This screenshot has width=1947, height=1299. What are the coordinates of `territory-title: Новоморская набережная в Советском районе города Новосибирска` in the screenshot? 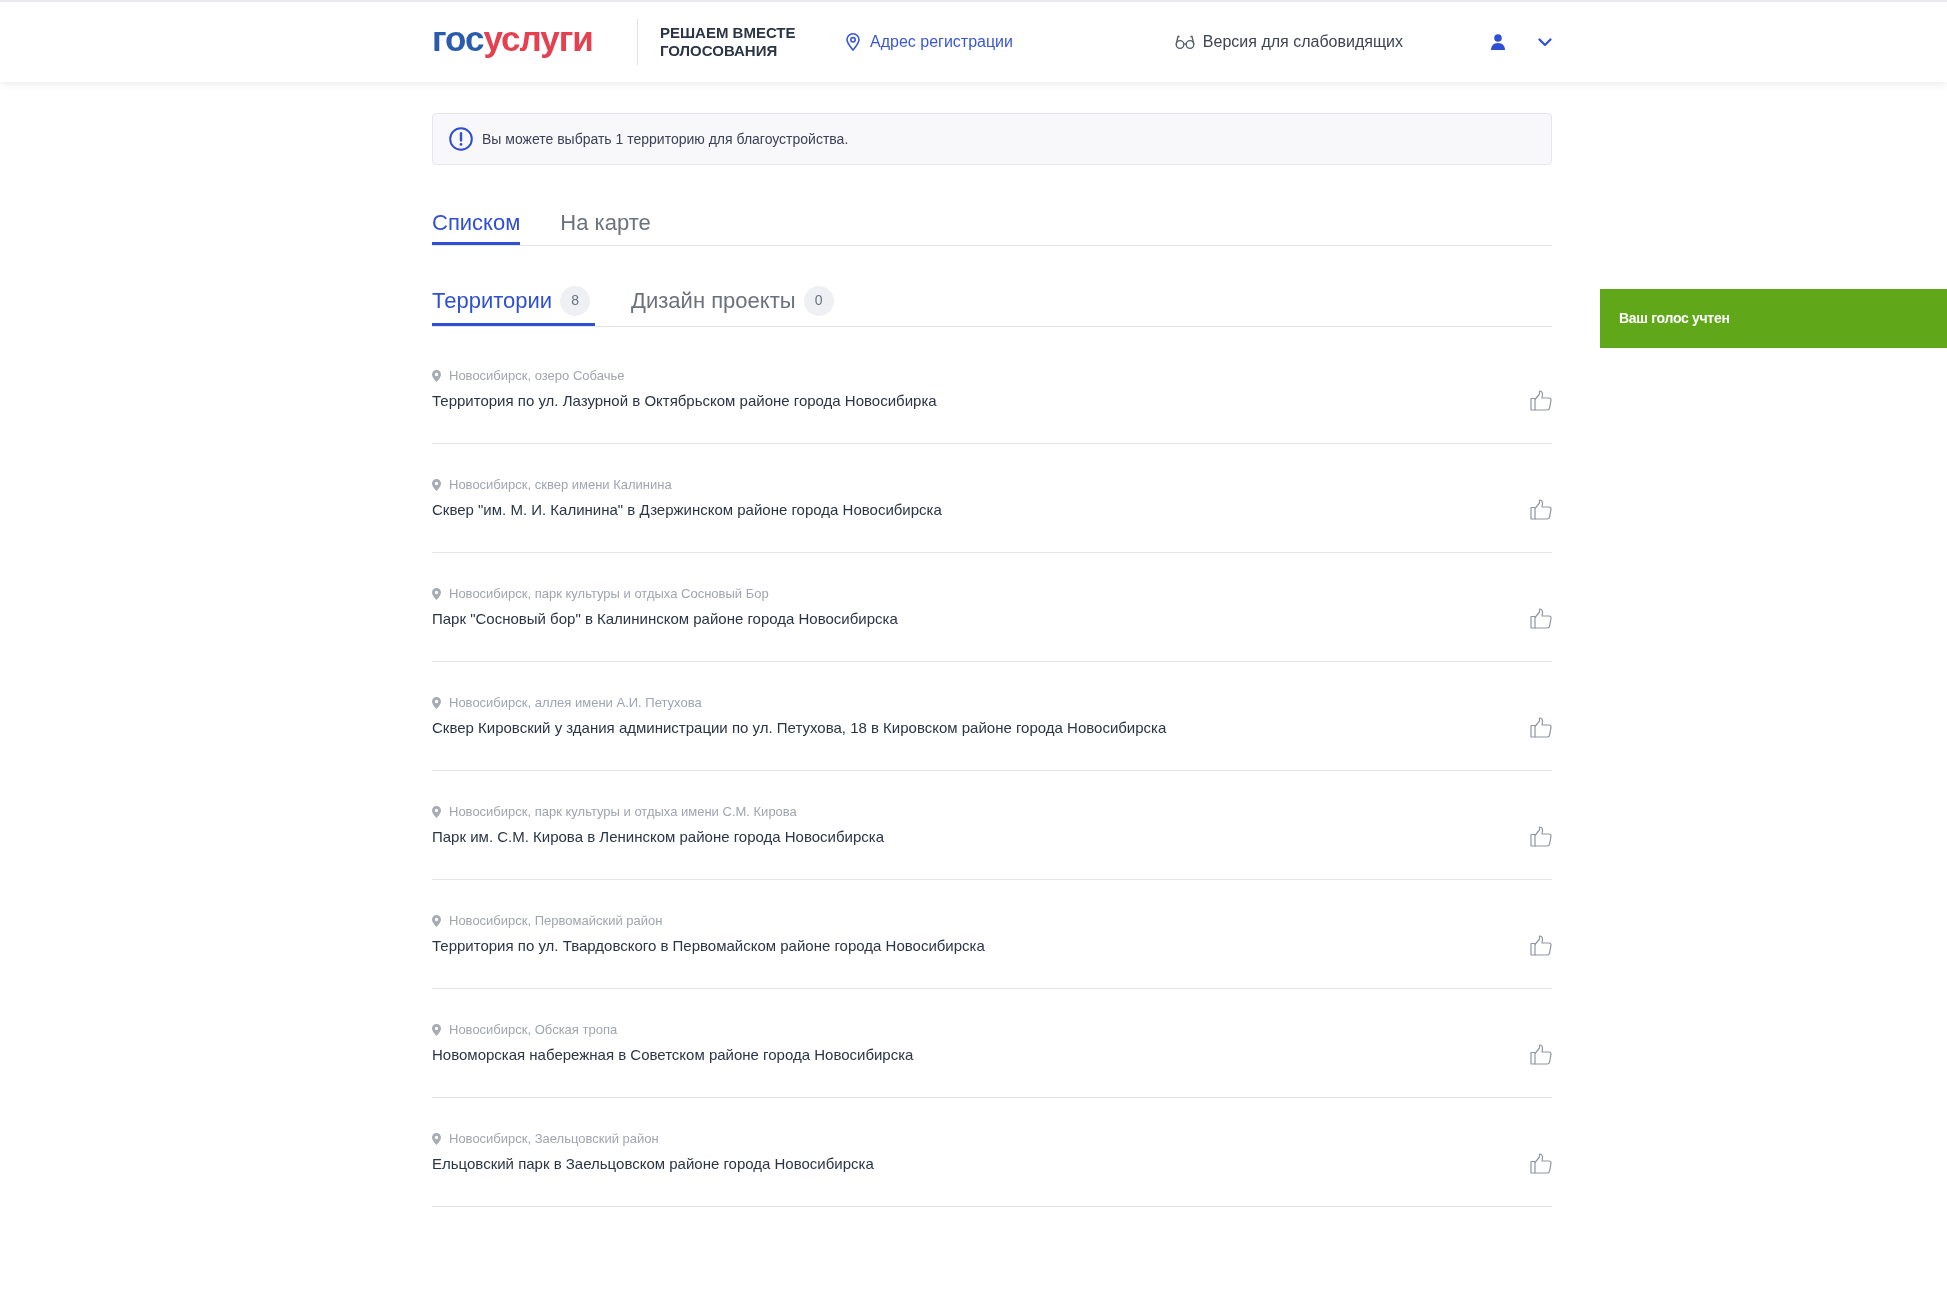 It's located at (673, 1055).